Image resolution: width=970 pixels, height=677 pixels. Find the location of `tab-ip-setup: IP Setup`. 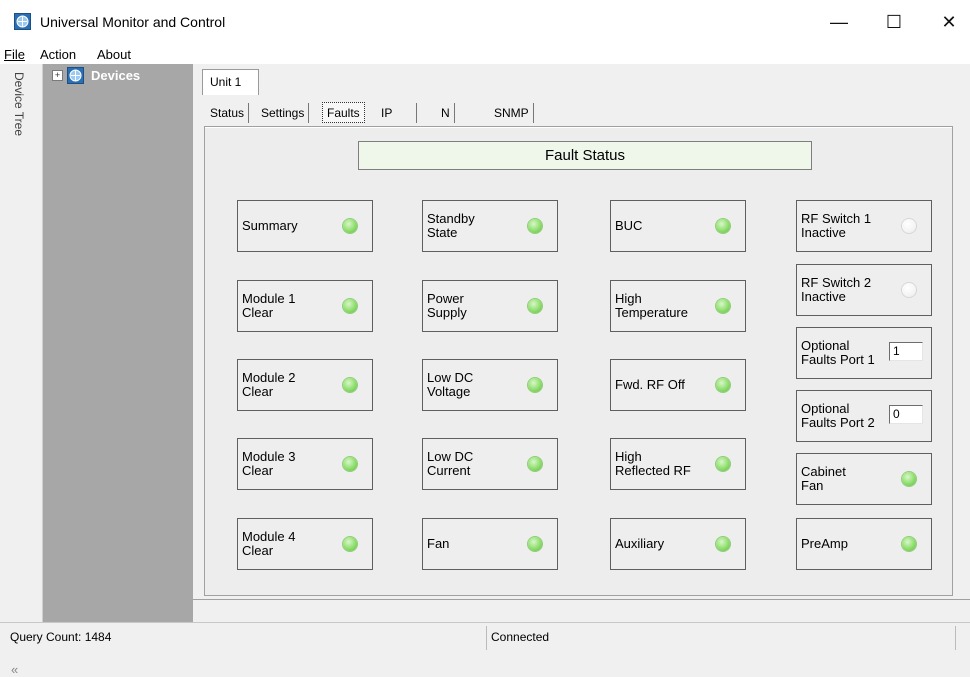

tab-ip-setup: IP Setup is located at coordinates (397, 121).